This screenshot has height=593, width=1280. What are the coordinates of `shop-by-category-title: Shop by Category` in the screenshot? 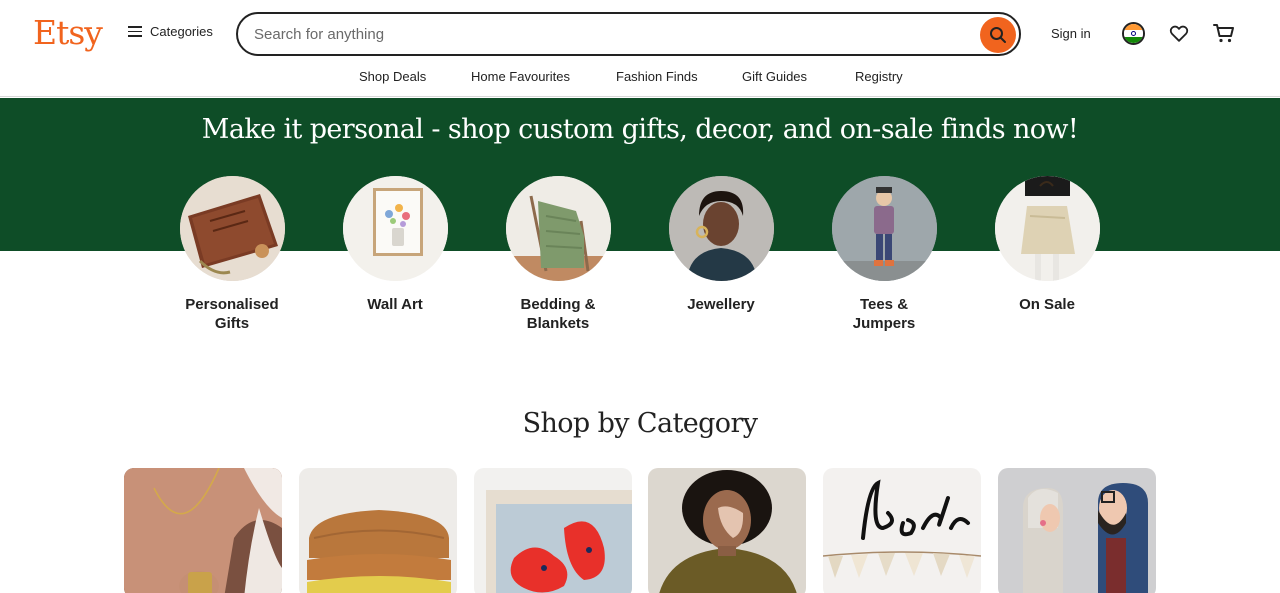 It's located at (640, 423).